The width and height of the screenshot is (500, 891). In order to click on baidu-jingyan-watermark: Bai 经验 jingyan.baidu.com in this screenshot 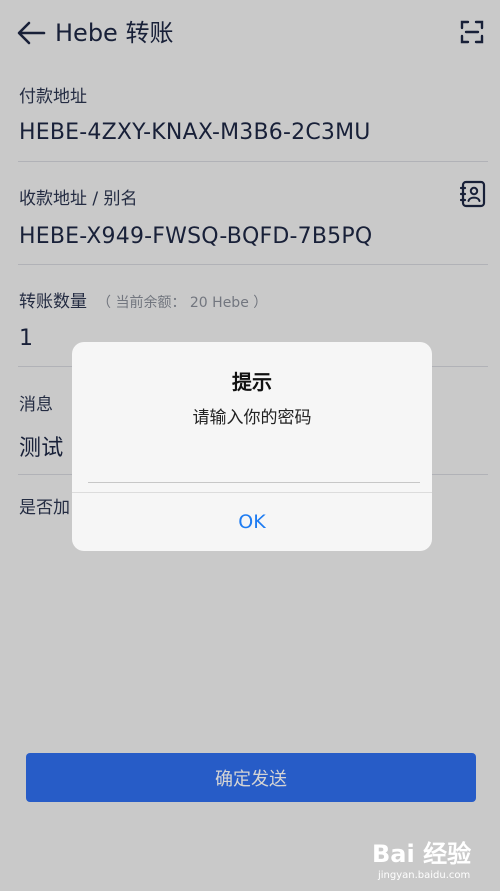, I will do `click(434, 860)`.